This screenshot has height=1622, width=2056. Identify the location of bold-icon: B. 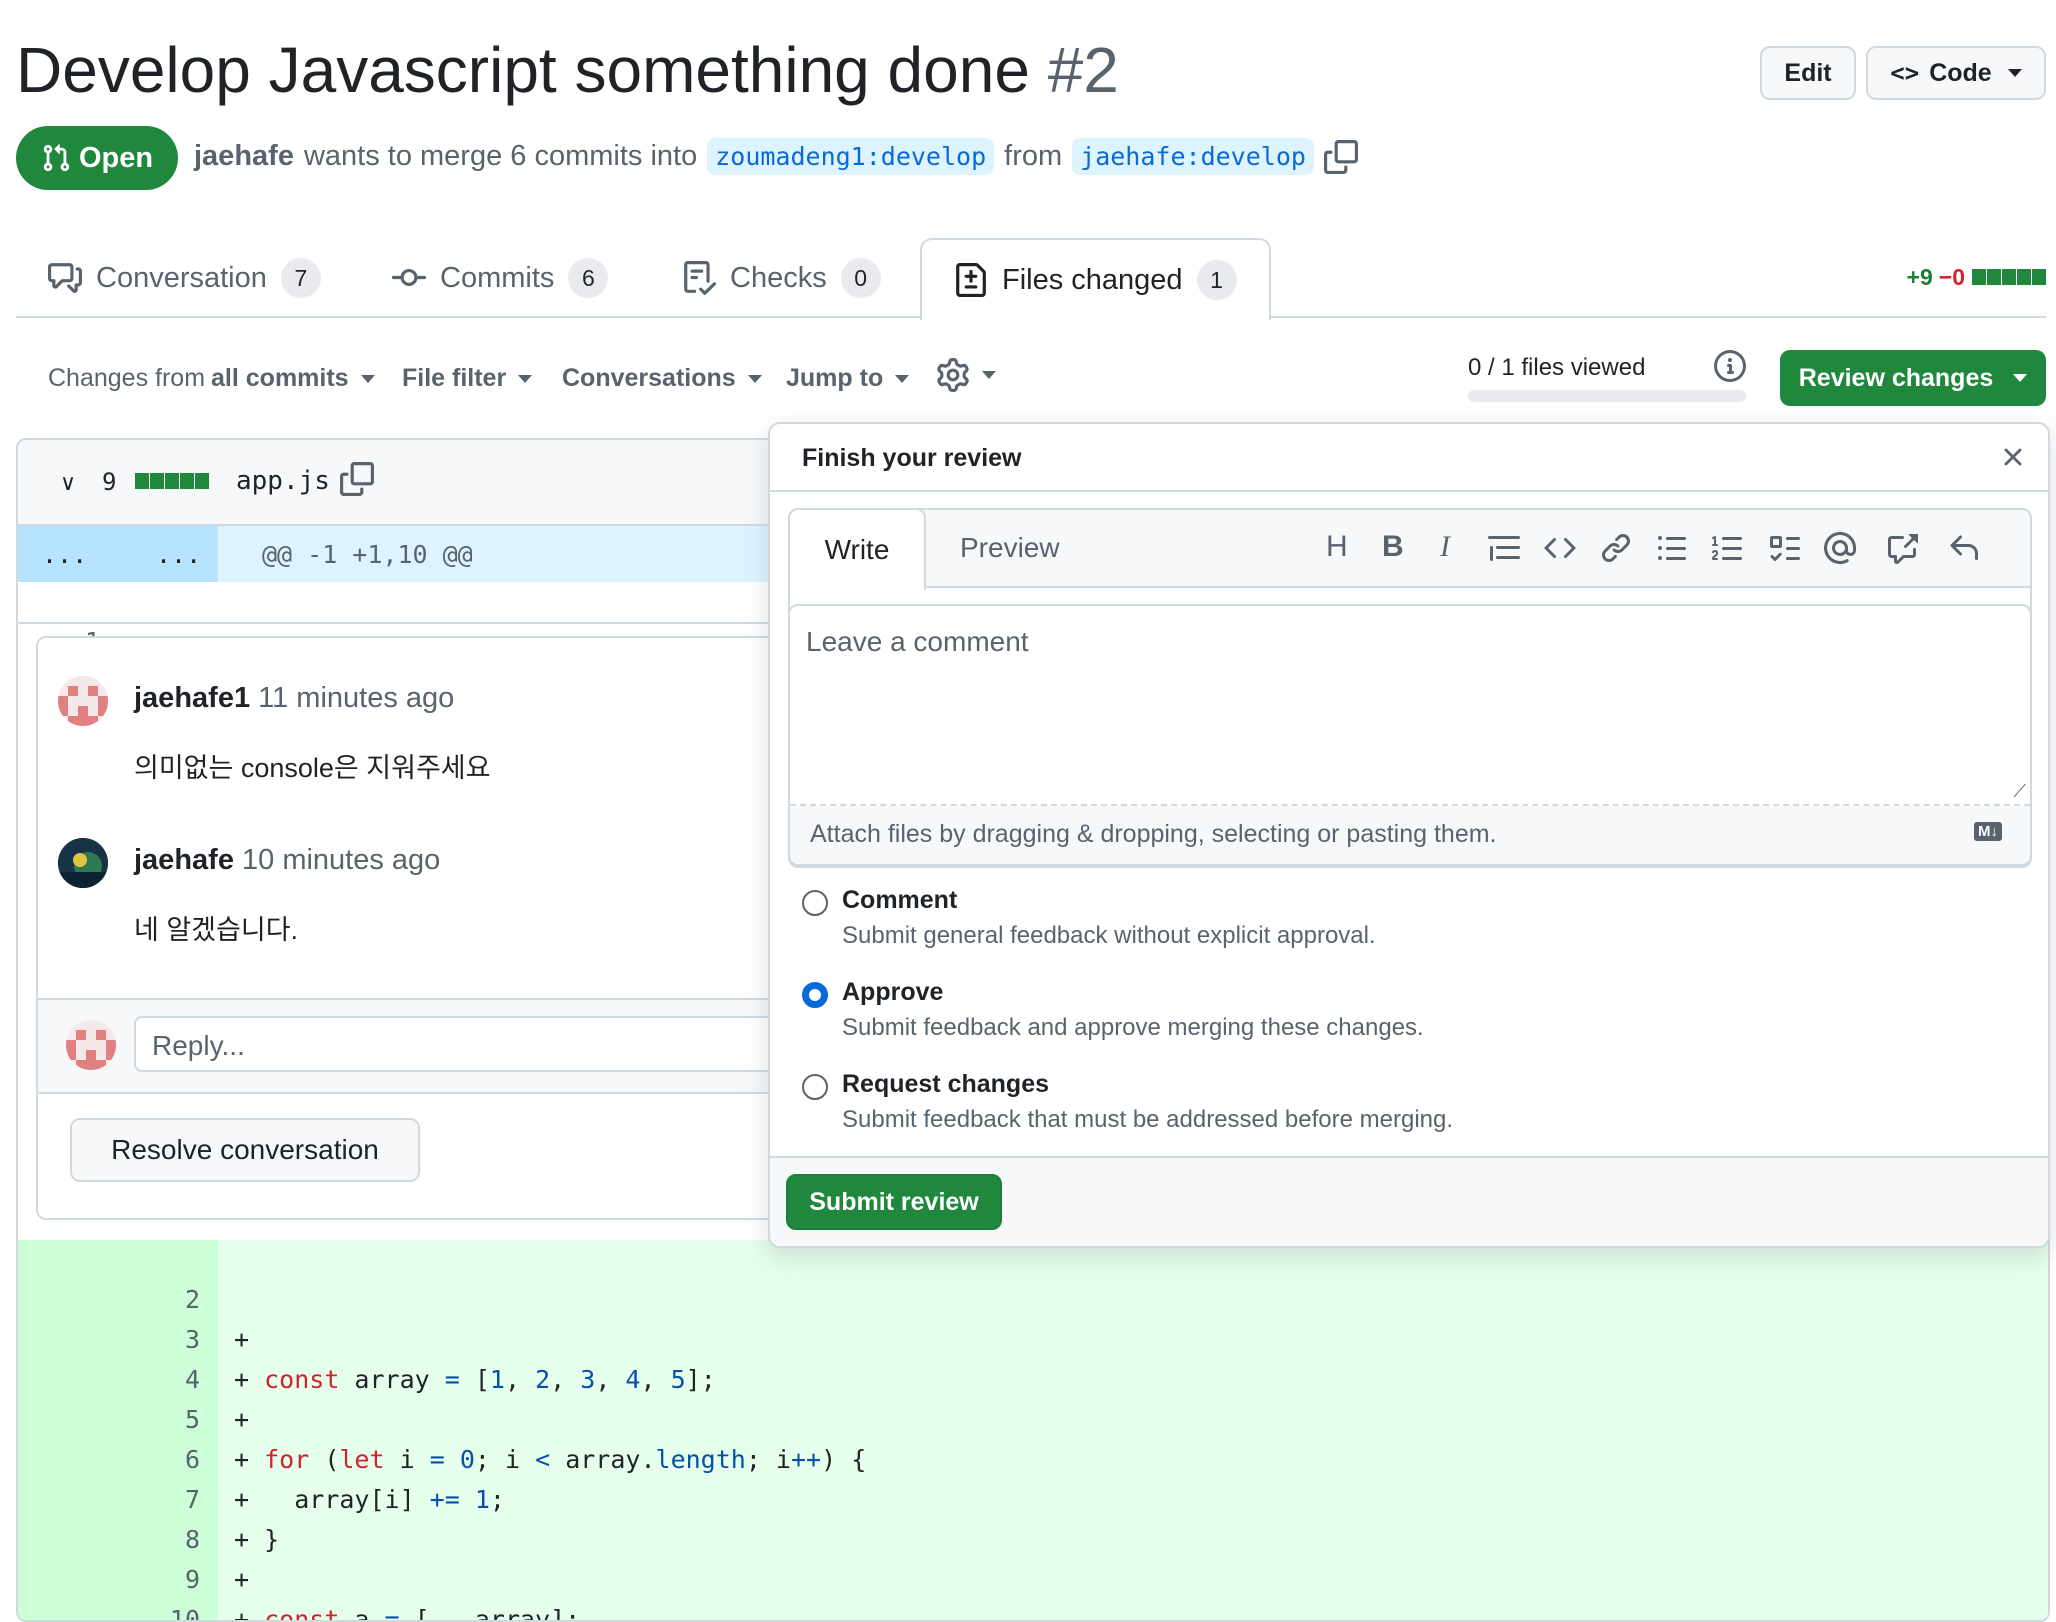
(1393, 547).